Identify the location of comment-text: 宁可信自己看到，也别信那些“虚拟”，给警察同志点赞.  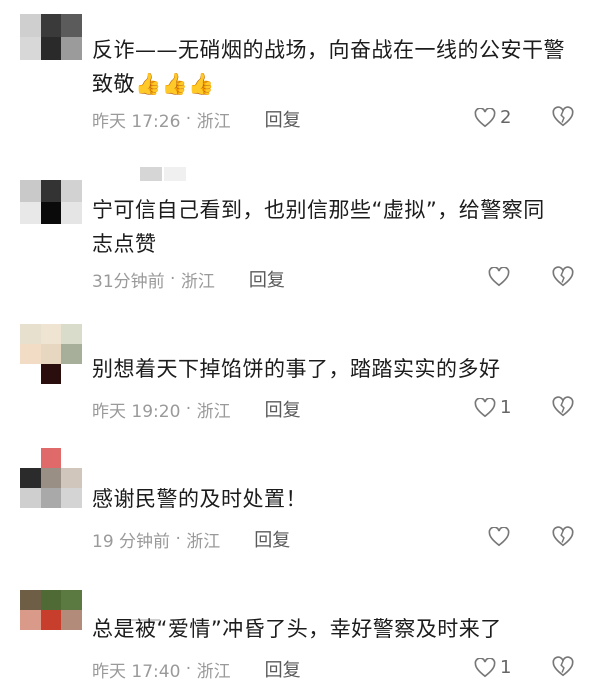
(318, 227).